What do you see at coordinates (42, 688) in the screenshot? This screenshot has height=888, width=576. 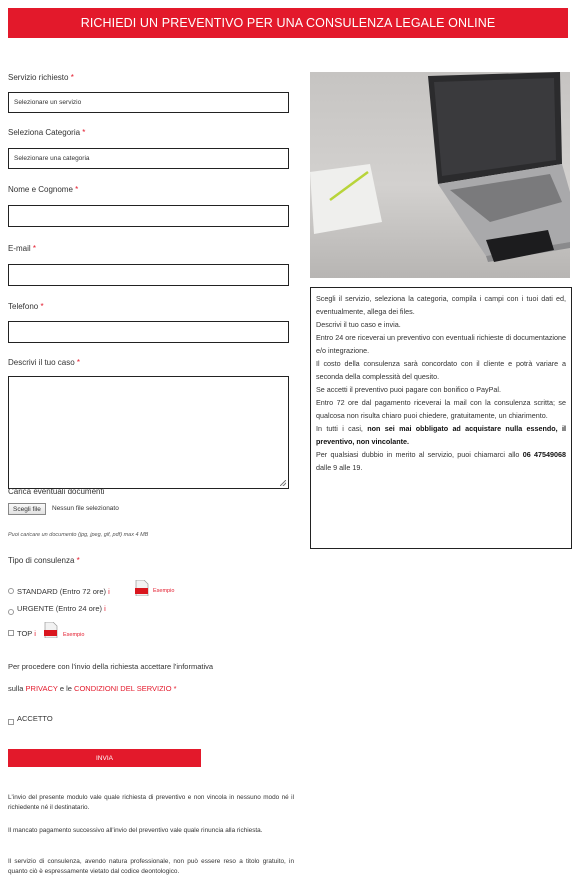 I see `privacy-link: PRIVACY` at bounding box center [42, 688].